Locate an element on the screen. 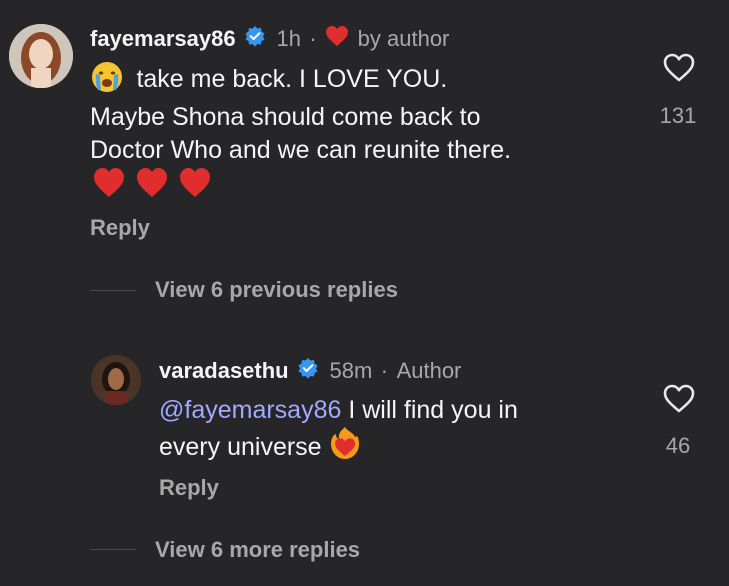 This screenshot has height=586, width=729. reply-like-count: 46 is located at coordinates (678, 446).